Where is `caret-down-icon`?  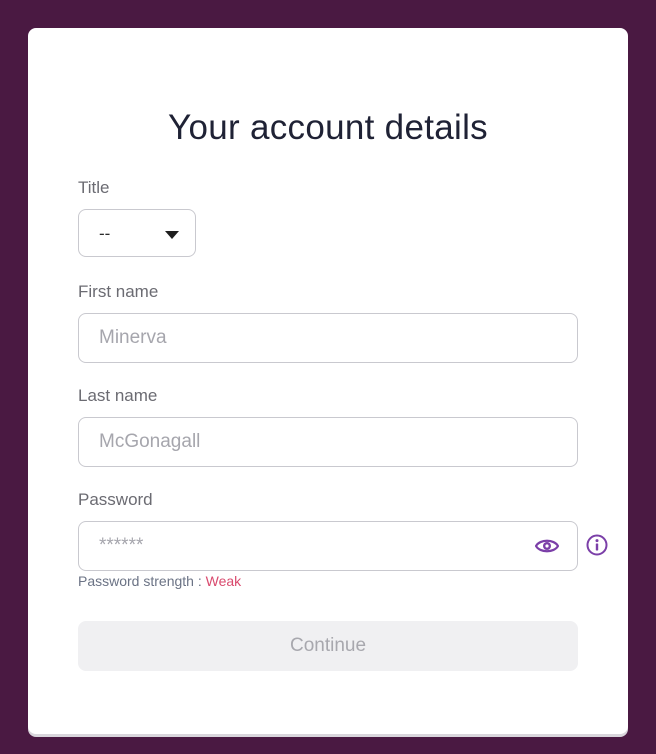 caret-down-icon is located at coordinates (172, 235).